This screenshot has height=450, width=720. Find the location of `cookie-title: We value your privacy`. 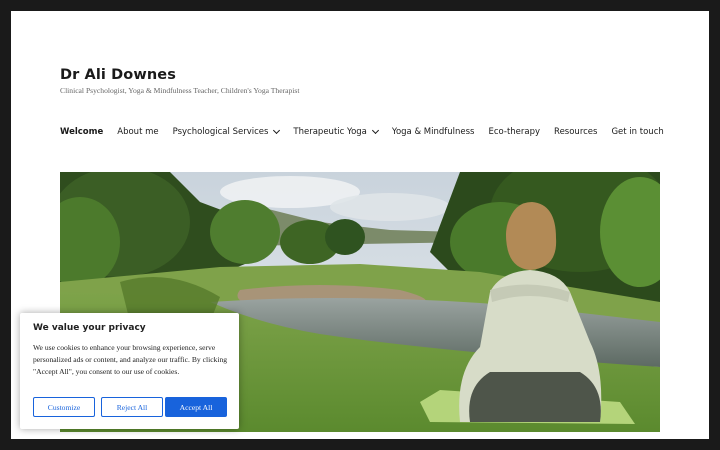

cookie-title: We value your privacy is located at coordinates (89, 328).